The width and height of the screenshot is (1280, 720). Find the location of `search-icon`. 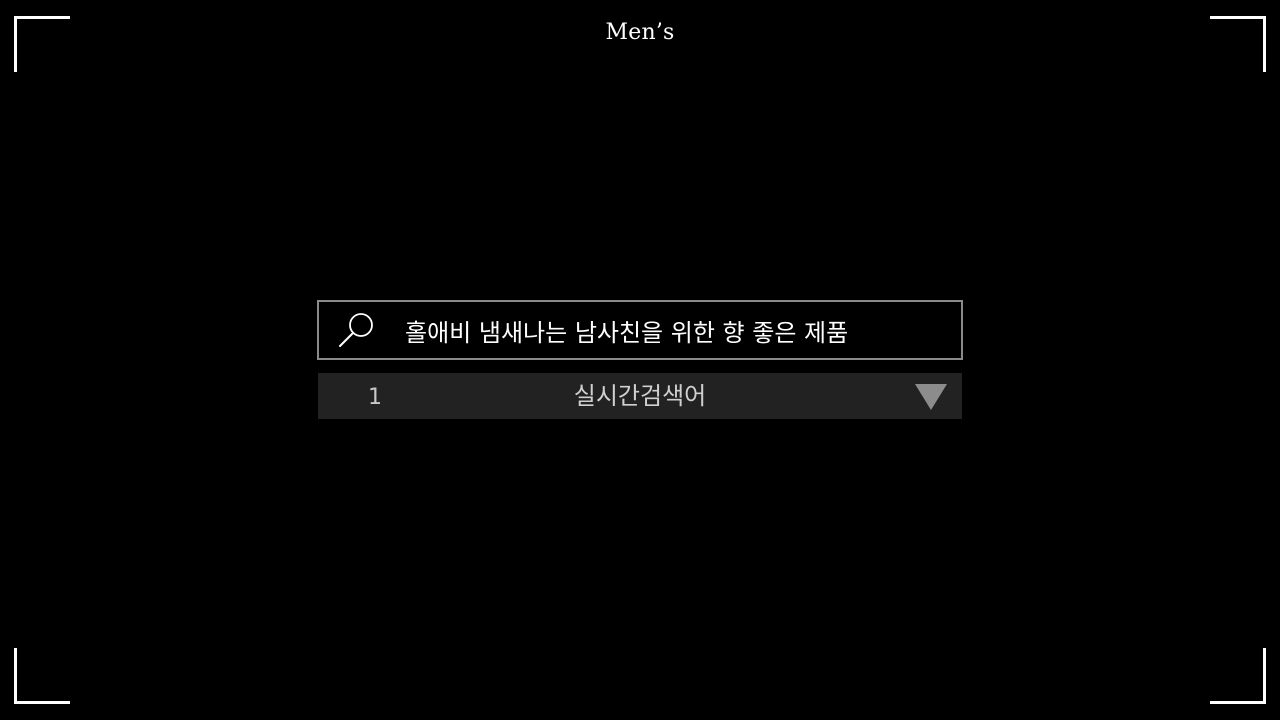

search-icon is located at coordinates (357, 330).